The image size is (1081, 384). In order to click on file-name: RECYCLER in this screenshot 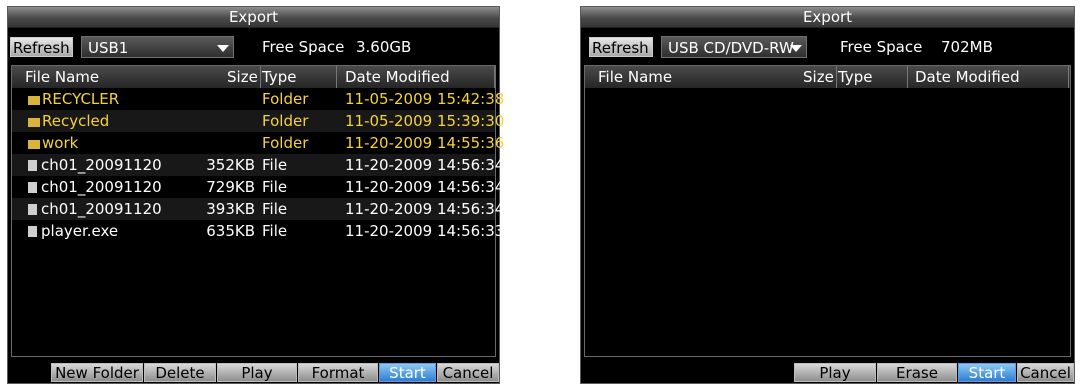, I will do `click(81, 99)`.